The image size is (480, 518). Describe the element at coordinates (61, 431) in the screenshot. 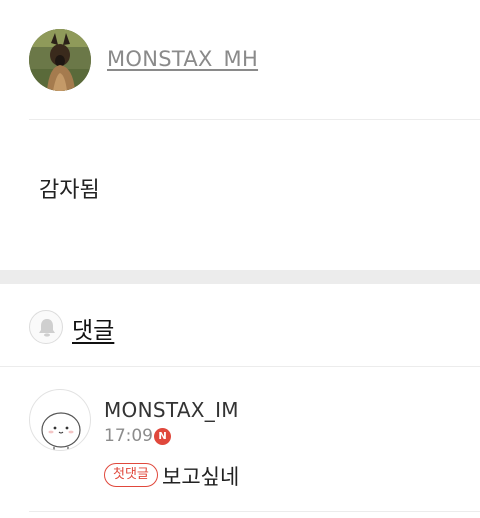

I see `default-avatar-icon` at that location.